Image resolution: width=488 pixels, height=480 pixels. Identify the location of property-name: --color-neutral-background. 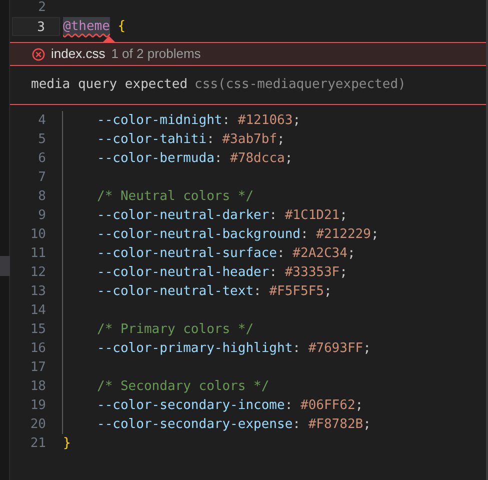
(198, 235).